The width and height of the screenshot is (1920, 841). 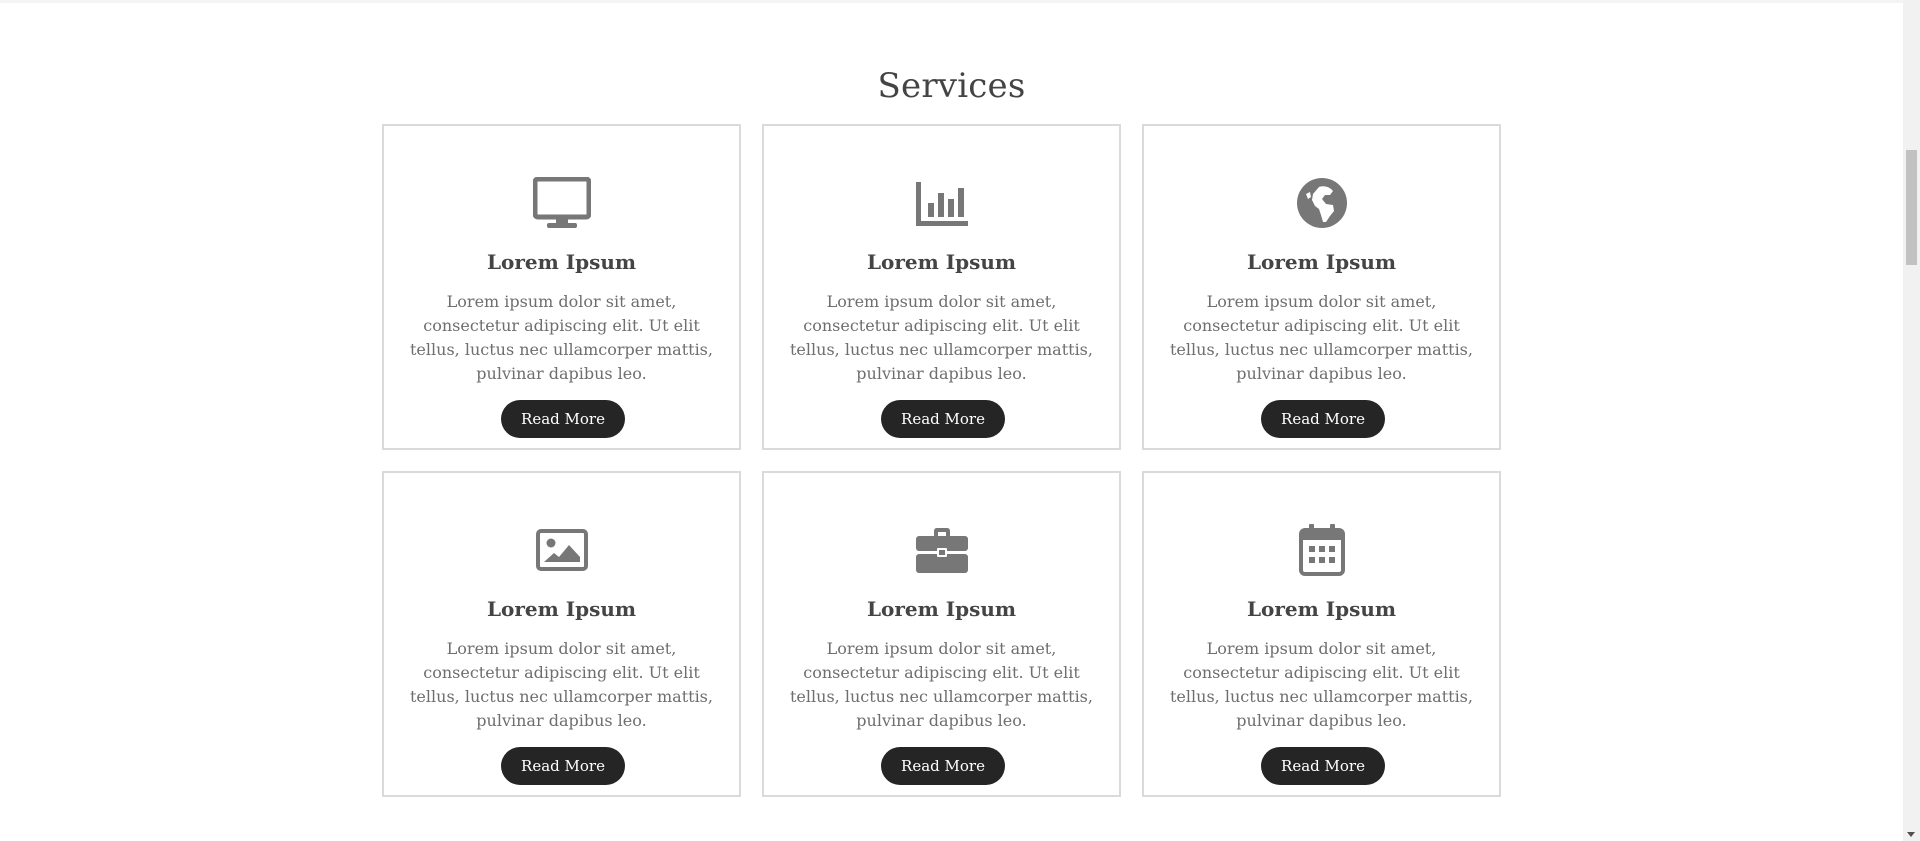 I want to click on section-title: Services, so click(x=951, y=86).